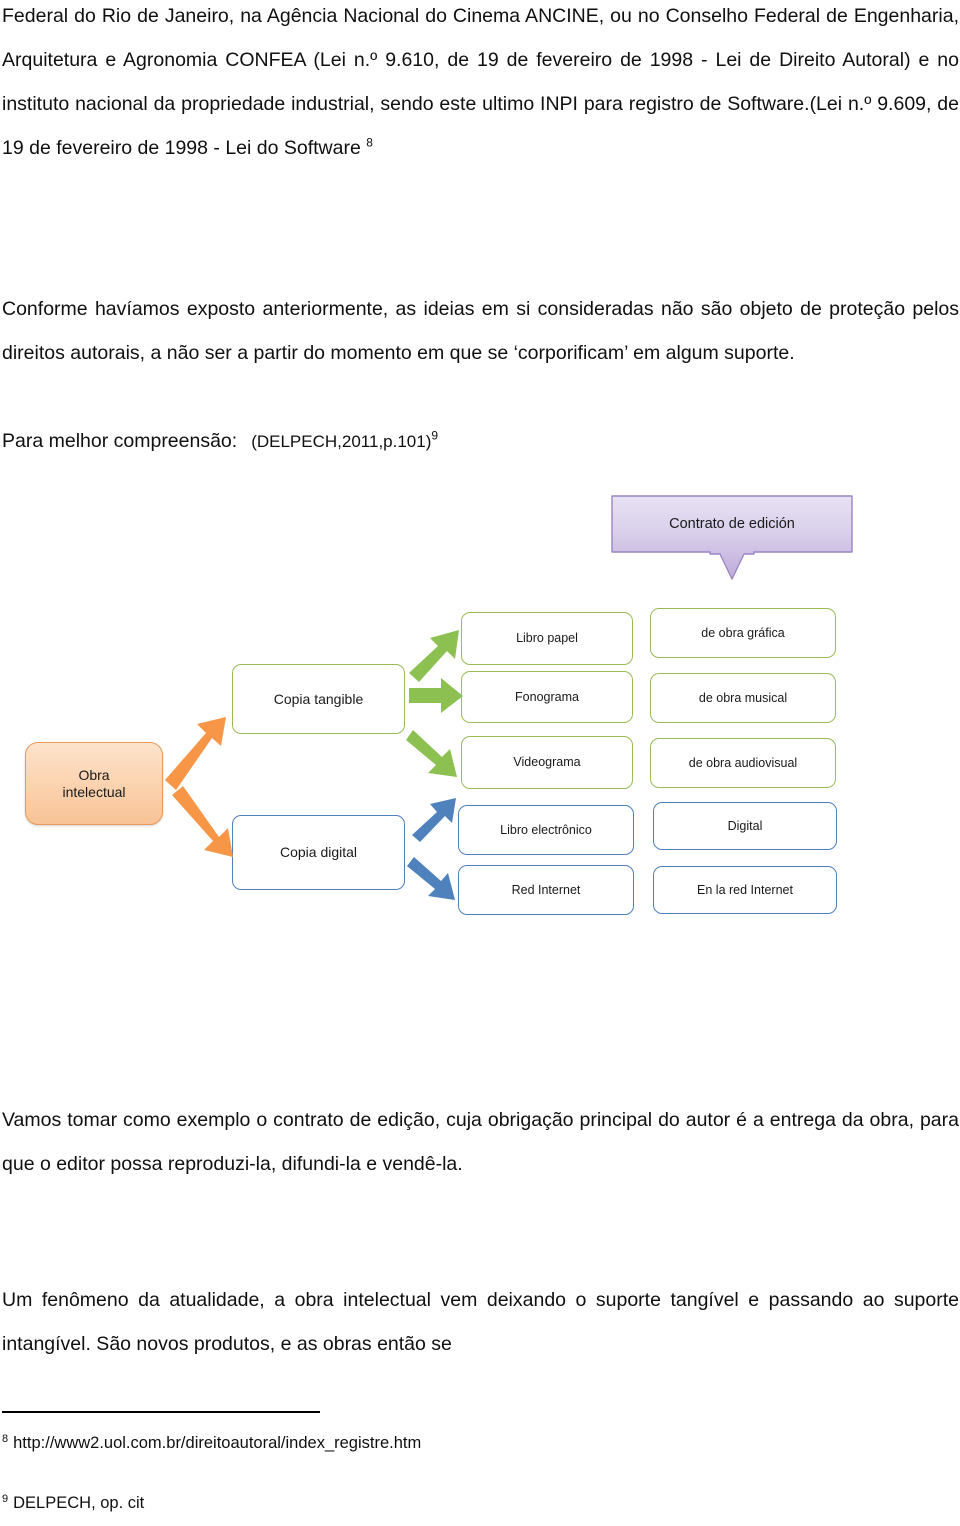 This screenshot has width=960, height=1526. I want to click on node-obra-intelectual-line1: Obra, so click(94, 774).